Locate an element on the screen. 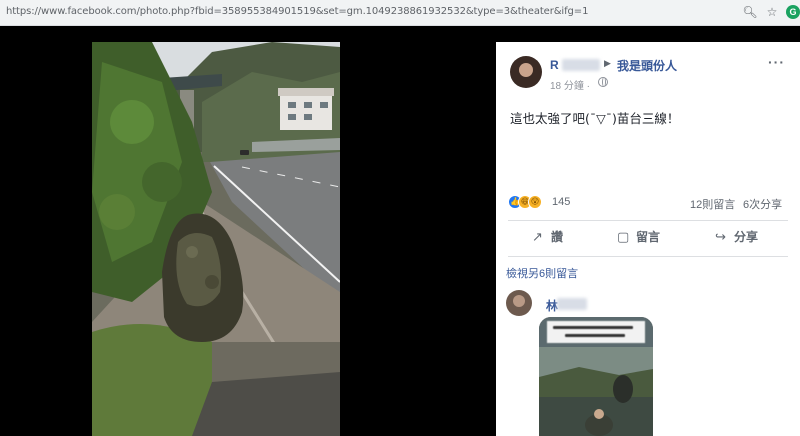 This screenshot has width=800, height=436. comment-button: ▢ 留言 is located at coordinates (638, 238).